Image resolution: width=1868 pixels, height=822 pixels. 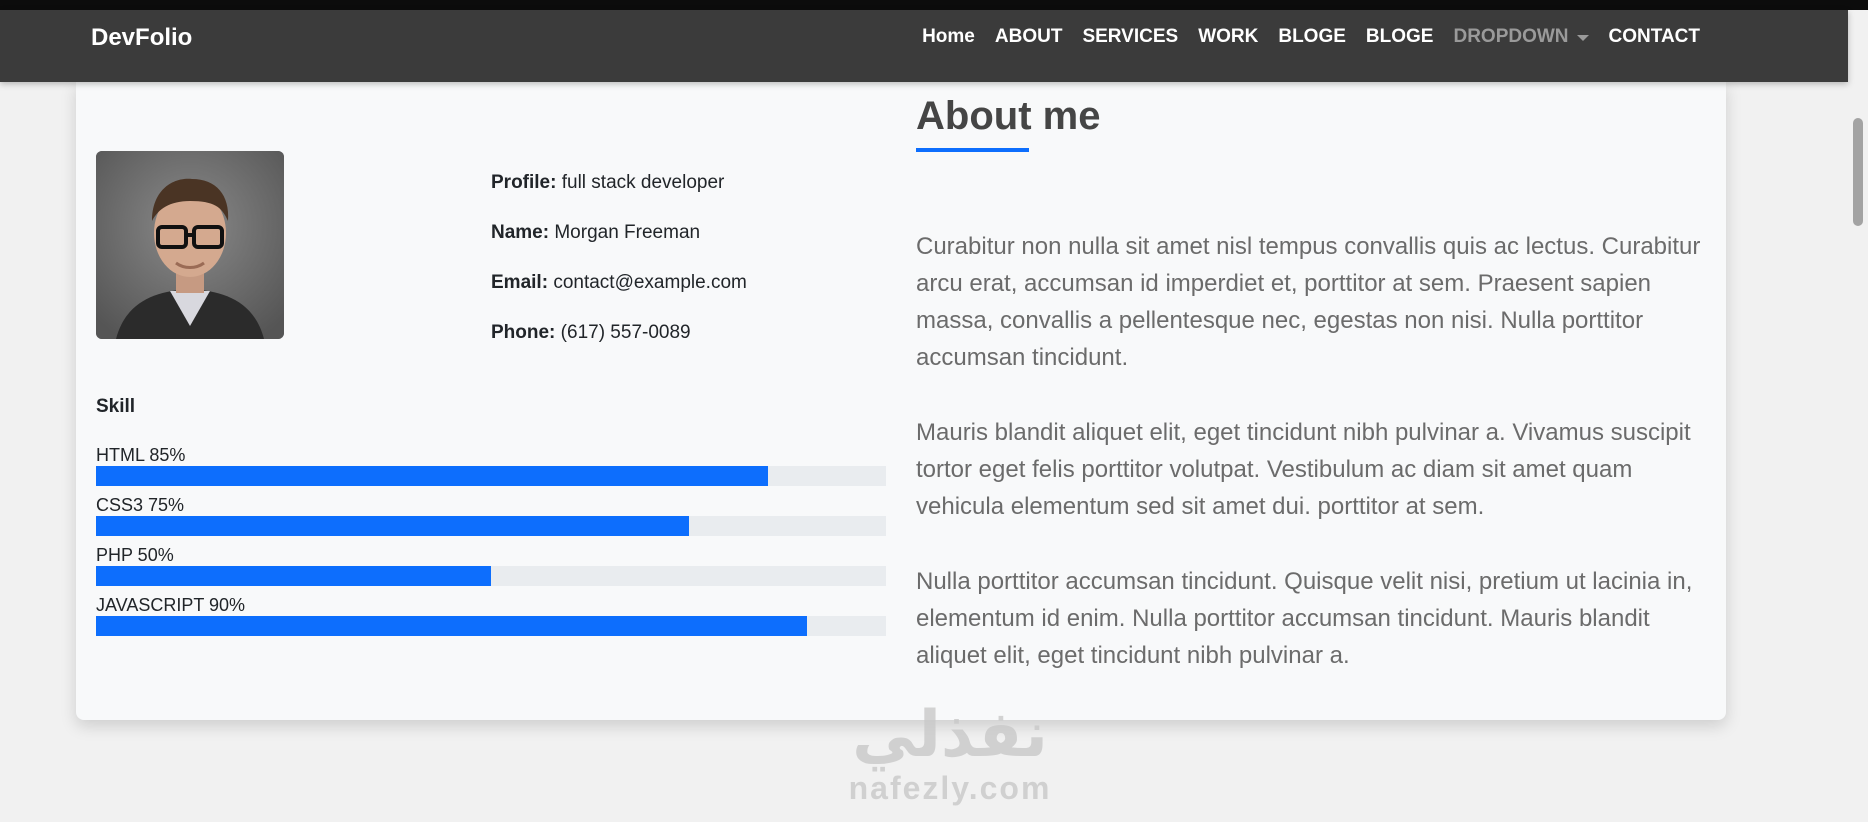 What do you see at coordinates (1008, 116) in the screenshot?
I see `about-heading: About me` at bounding box center [1008, 116].